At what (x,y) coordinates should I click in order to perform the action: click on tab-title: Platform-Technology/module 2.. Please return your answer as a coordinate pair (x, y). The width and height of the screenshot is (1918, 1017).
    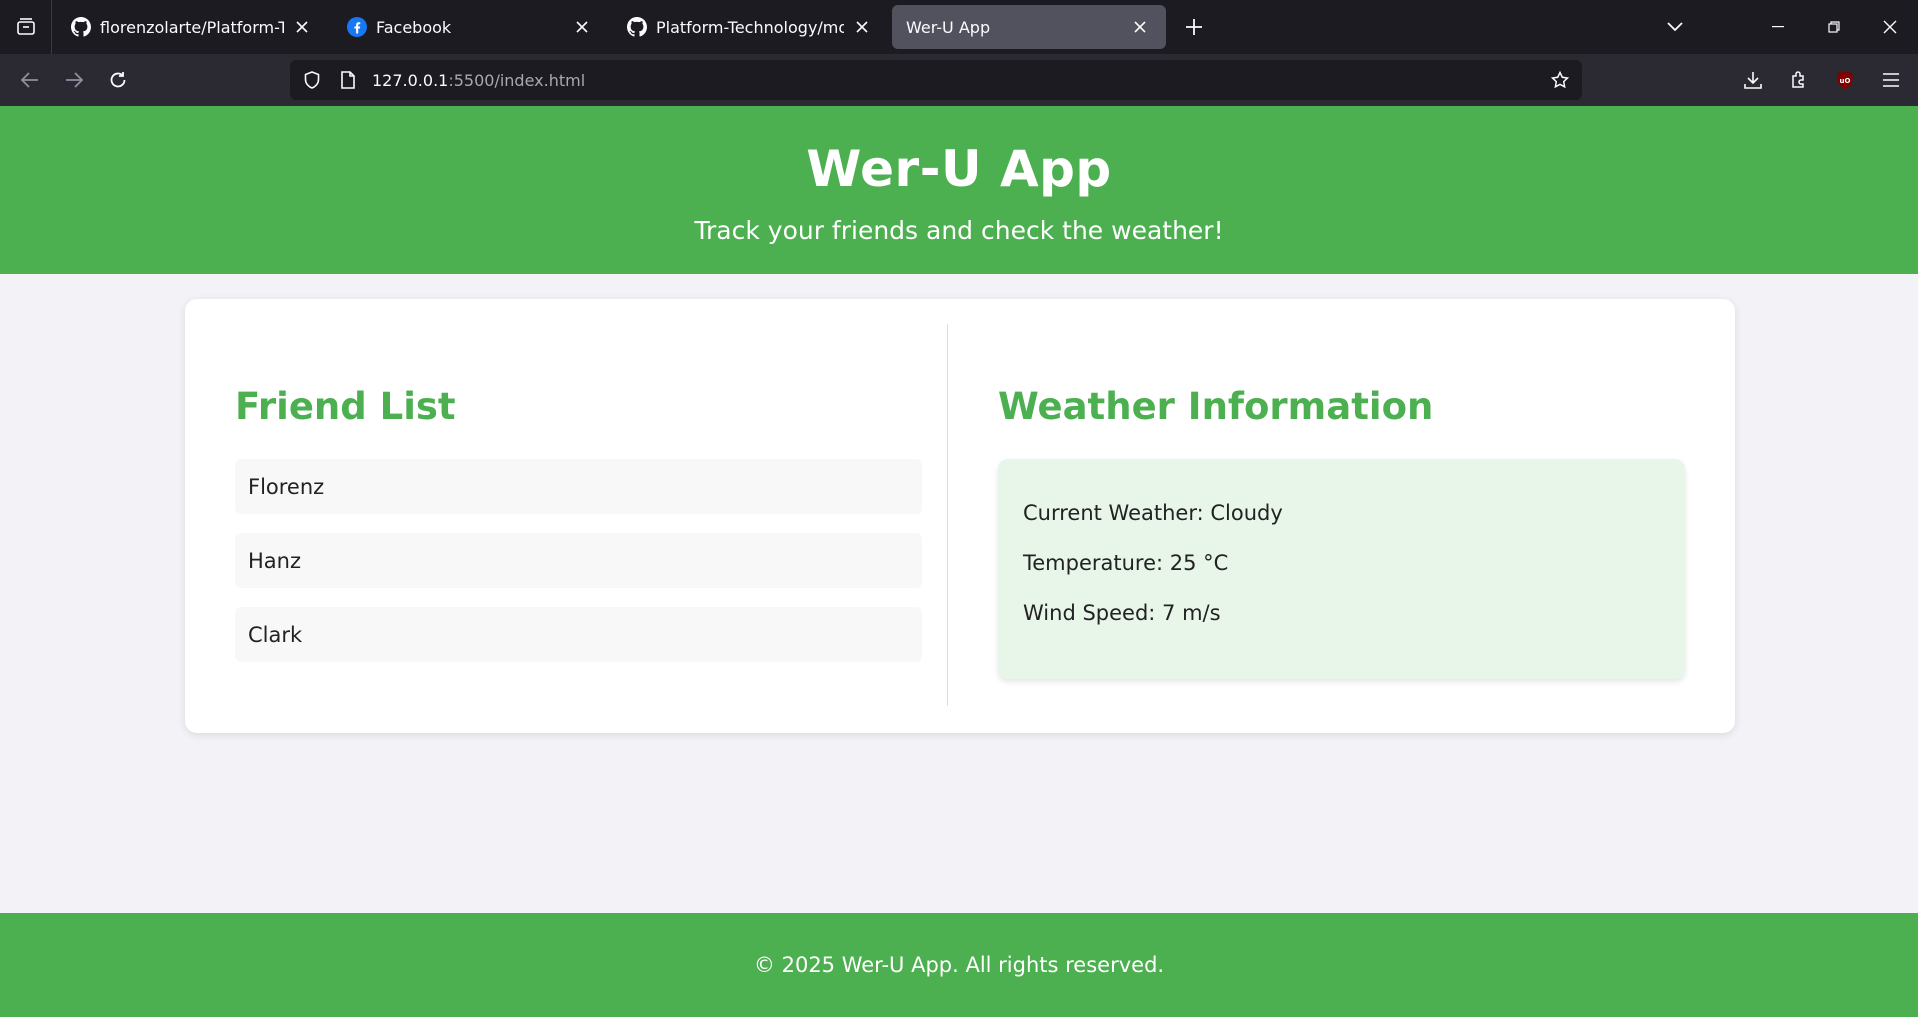
    Looking at the image, I should click on (750, 27).